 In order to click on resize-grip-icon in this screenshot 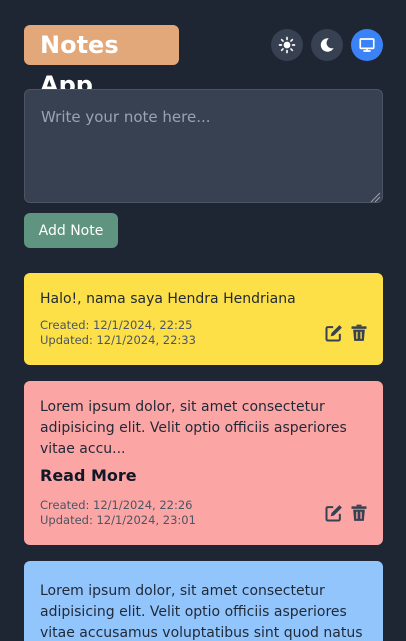, I will do `click(375, 196)`.